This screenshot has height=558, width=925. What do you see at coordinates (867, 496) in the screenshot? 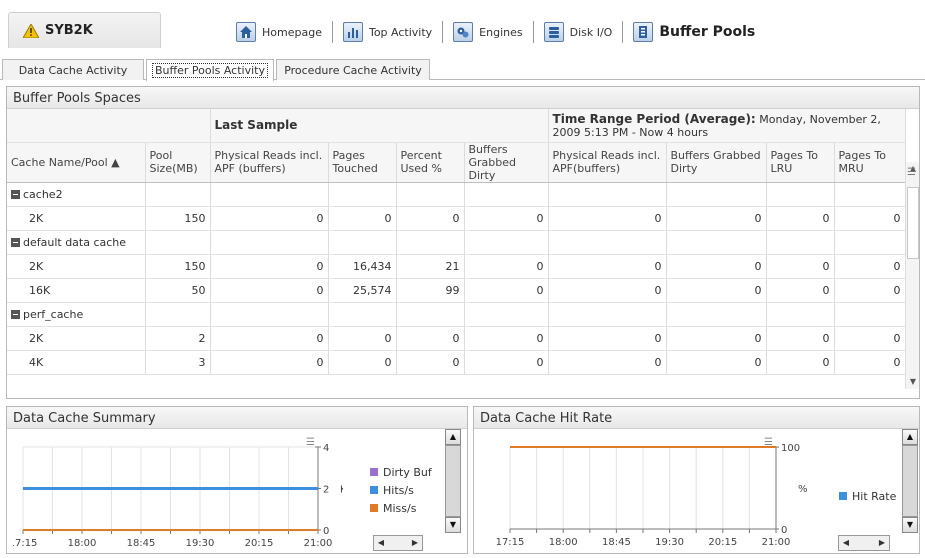
I see `hit-rate-legend: Hit Rate` at bounding box center [867, 496].